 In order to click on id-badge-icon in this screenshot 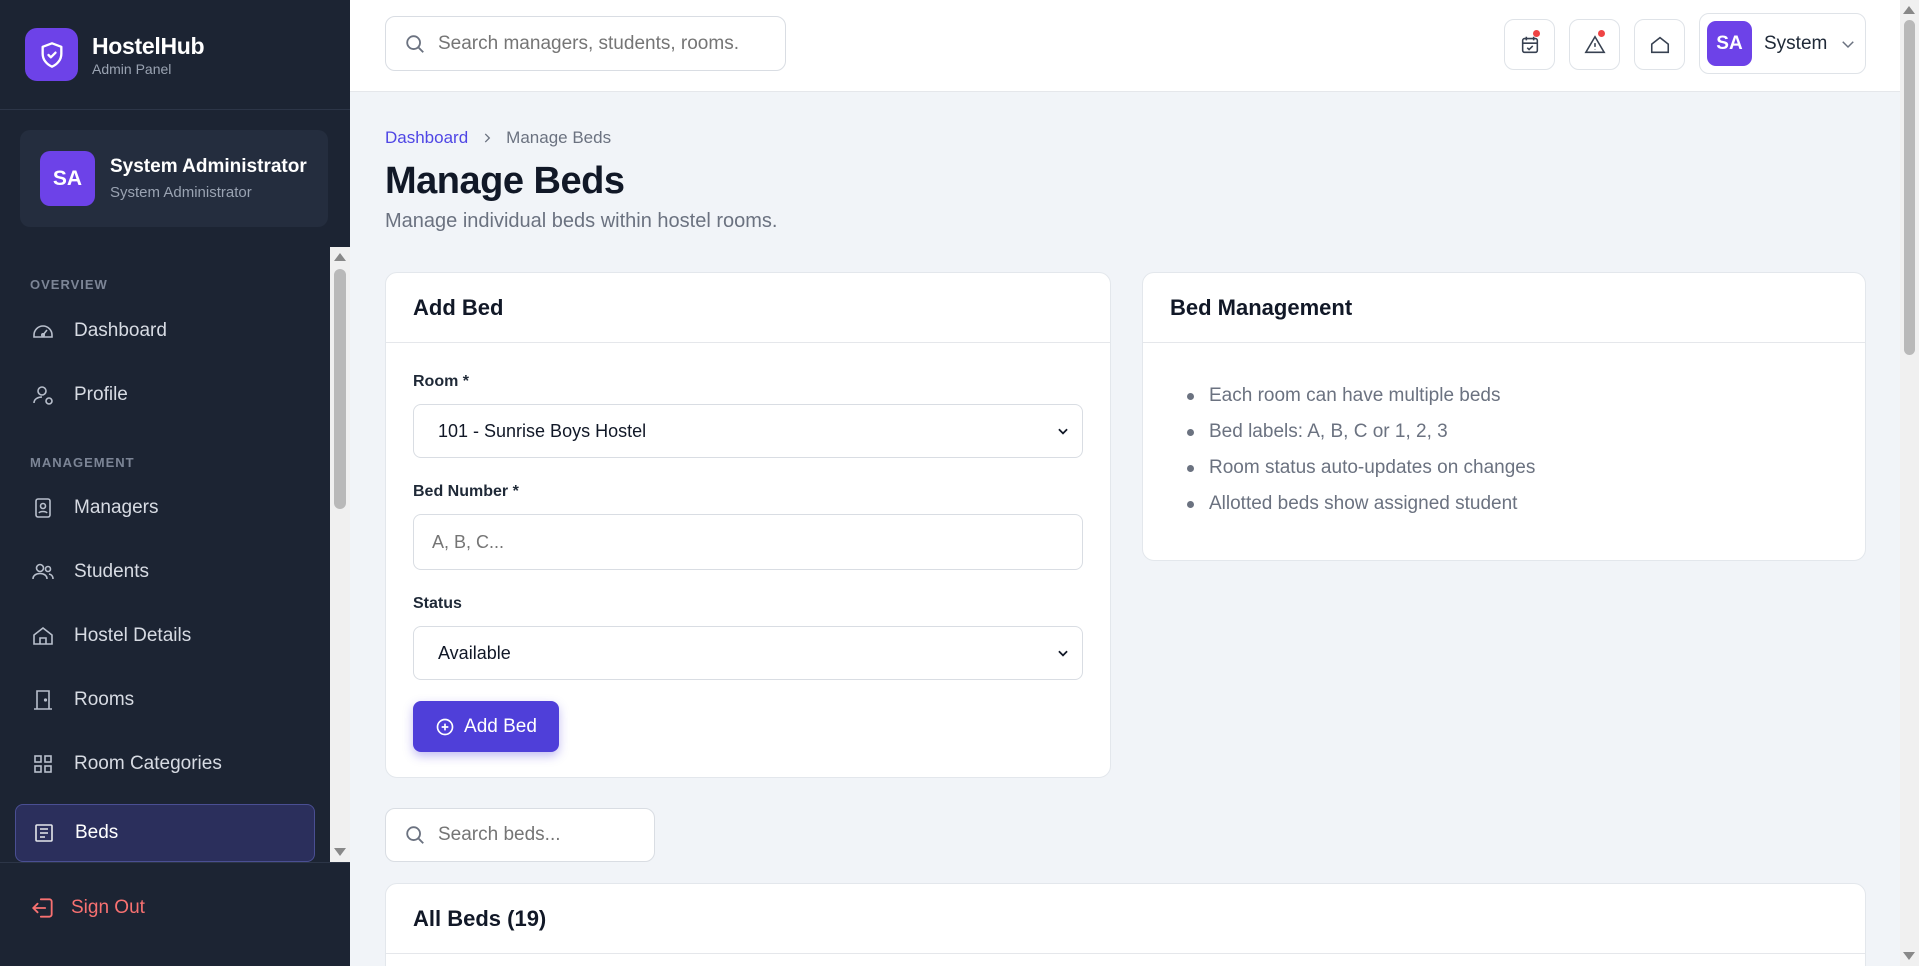, I will do `click(43, 508)`.